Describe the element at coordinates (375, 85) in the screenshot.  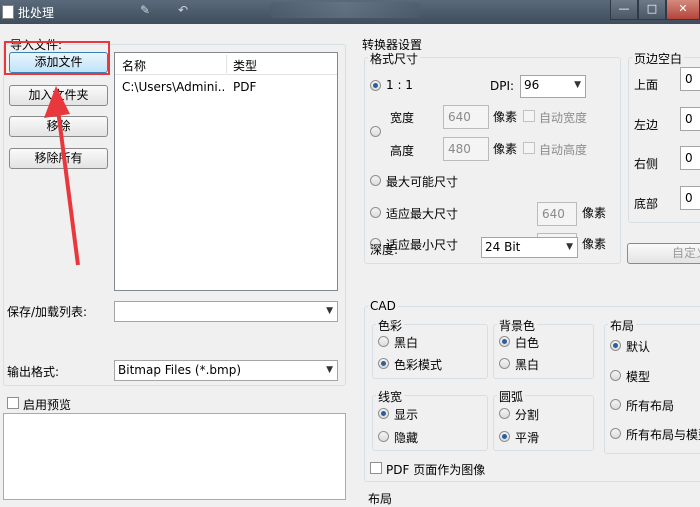
I see `ratio-radio` at that location.